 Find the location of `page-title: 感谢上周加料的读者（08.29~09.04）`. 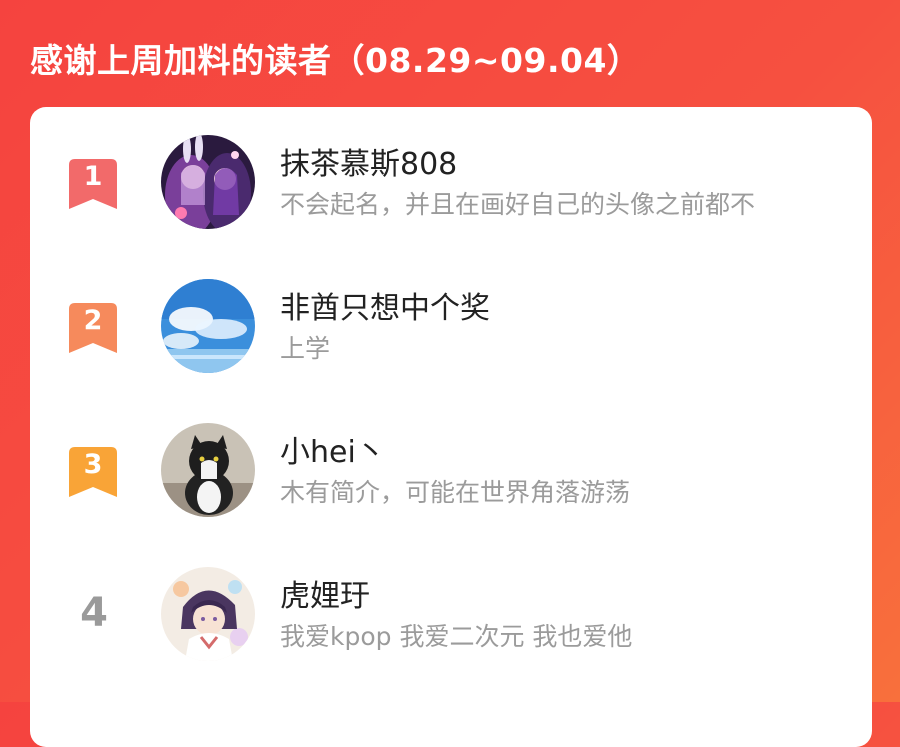

page-title: 感谢上周加料的读者（08.29~09.04） is located at coordinates (335, 60).